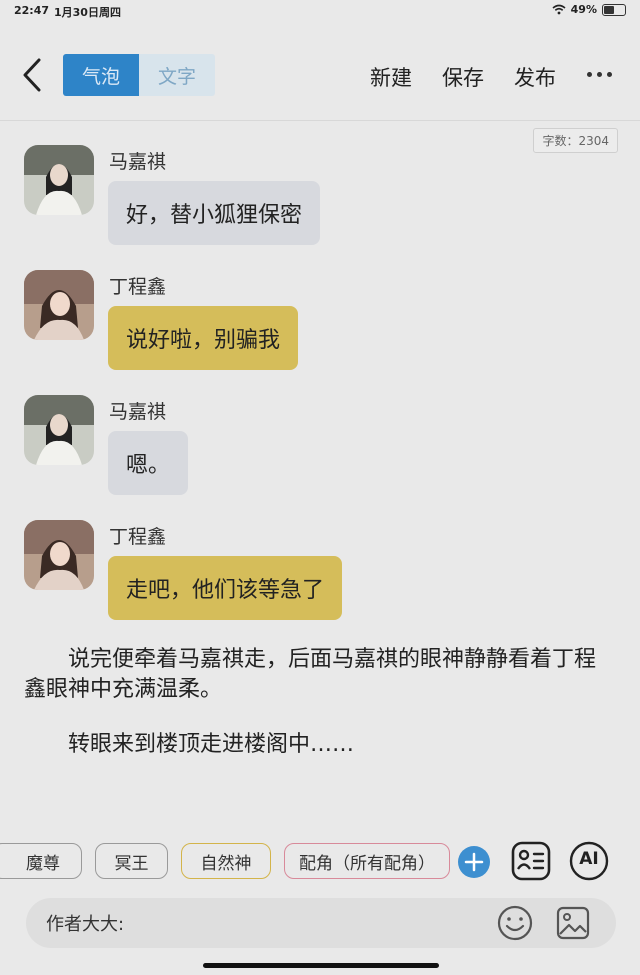 Image resolution: width=640 pixels, height=975 pixels. Describe the element at coordinates (559, 9) in the screenshot. I see `wifi-icon` at that location.